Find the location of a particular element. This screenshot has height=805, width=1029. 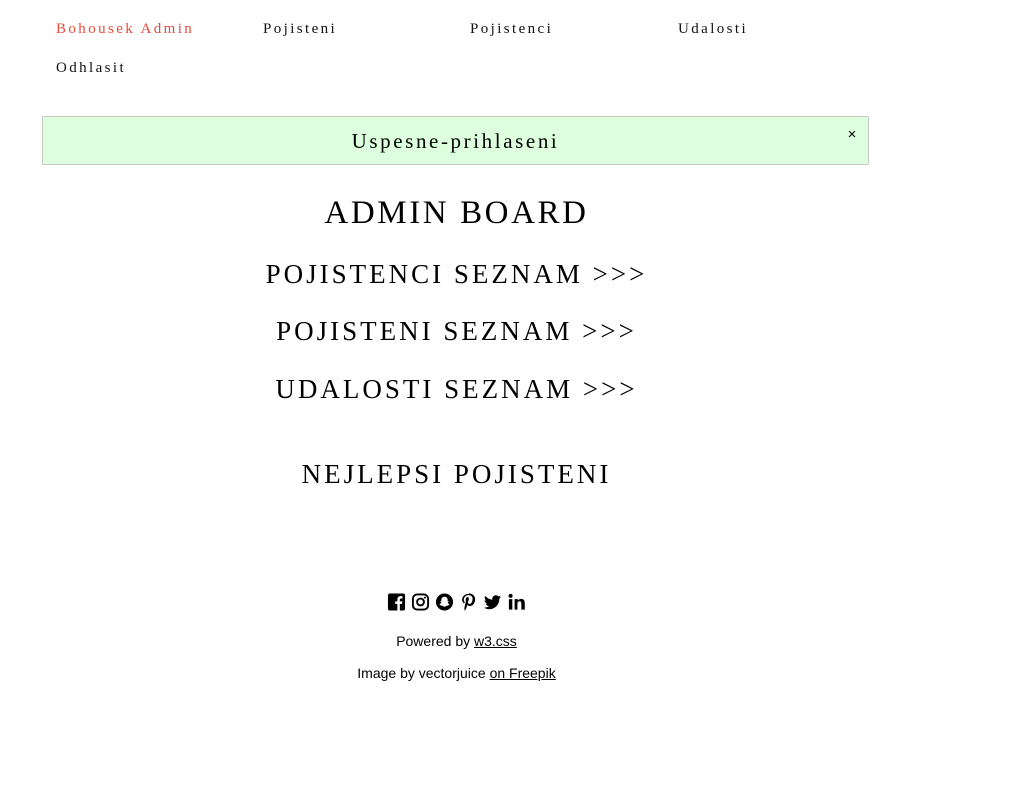

image-credit-line: Image by vectorjuice on Freepik is located at coordinates (456, 673).